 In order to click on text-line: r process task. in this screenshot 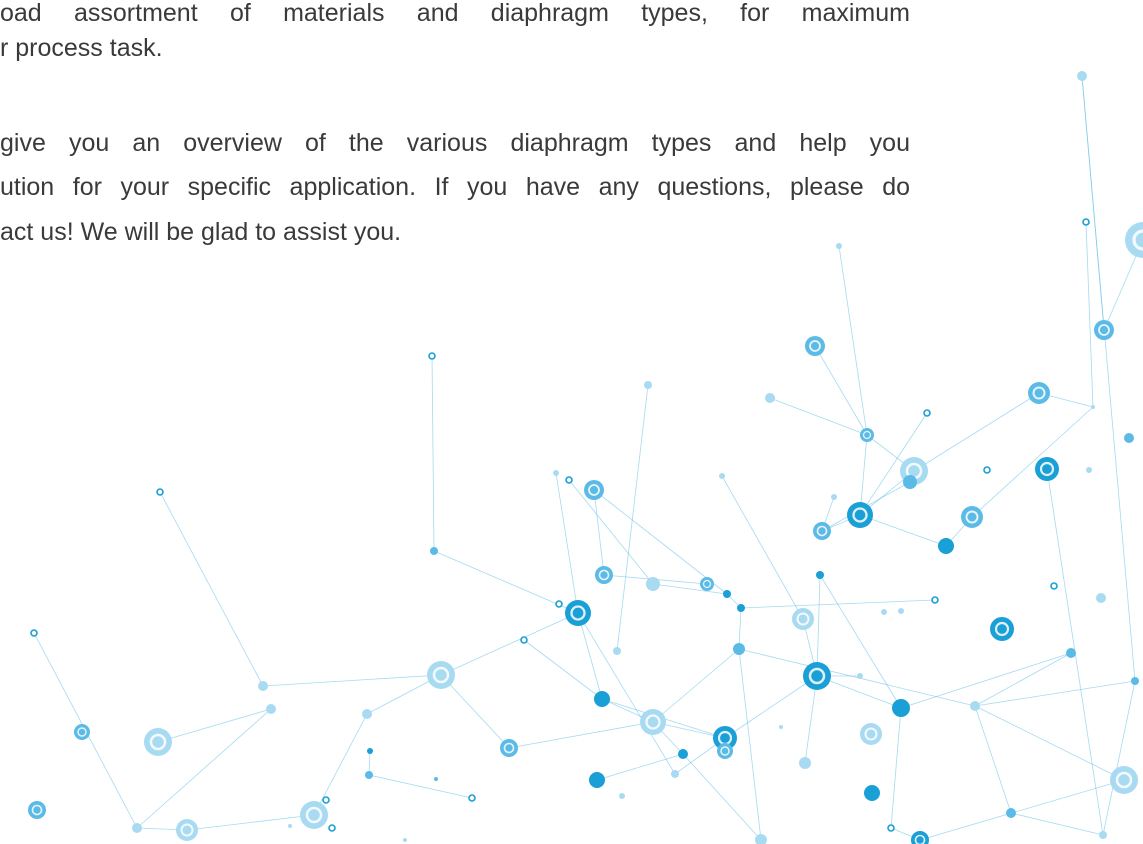, I will do `click(81, 48)`.